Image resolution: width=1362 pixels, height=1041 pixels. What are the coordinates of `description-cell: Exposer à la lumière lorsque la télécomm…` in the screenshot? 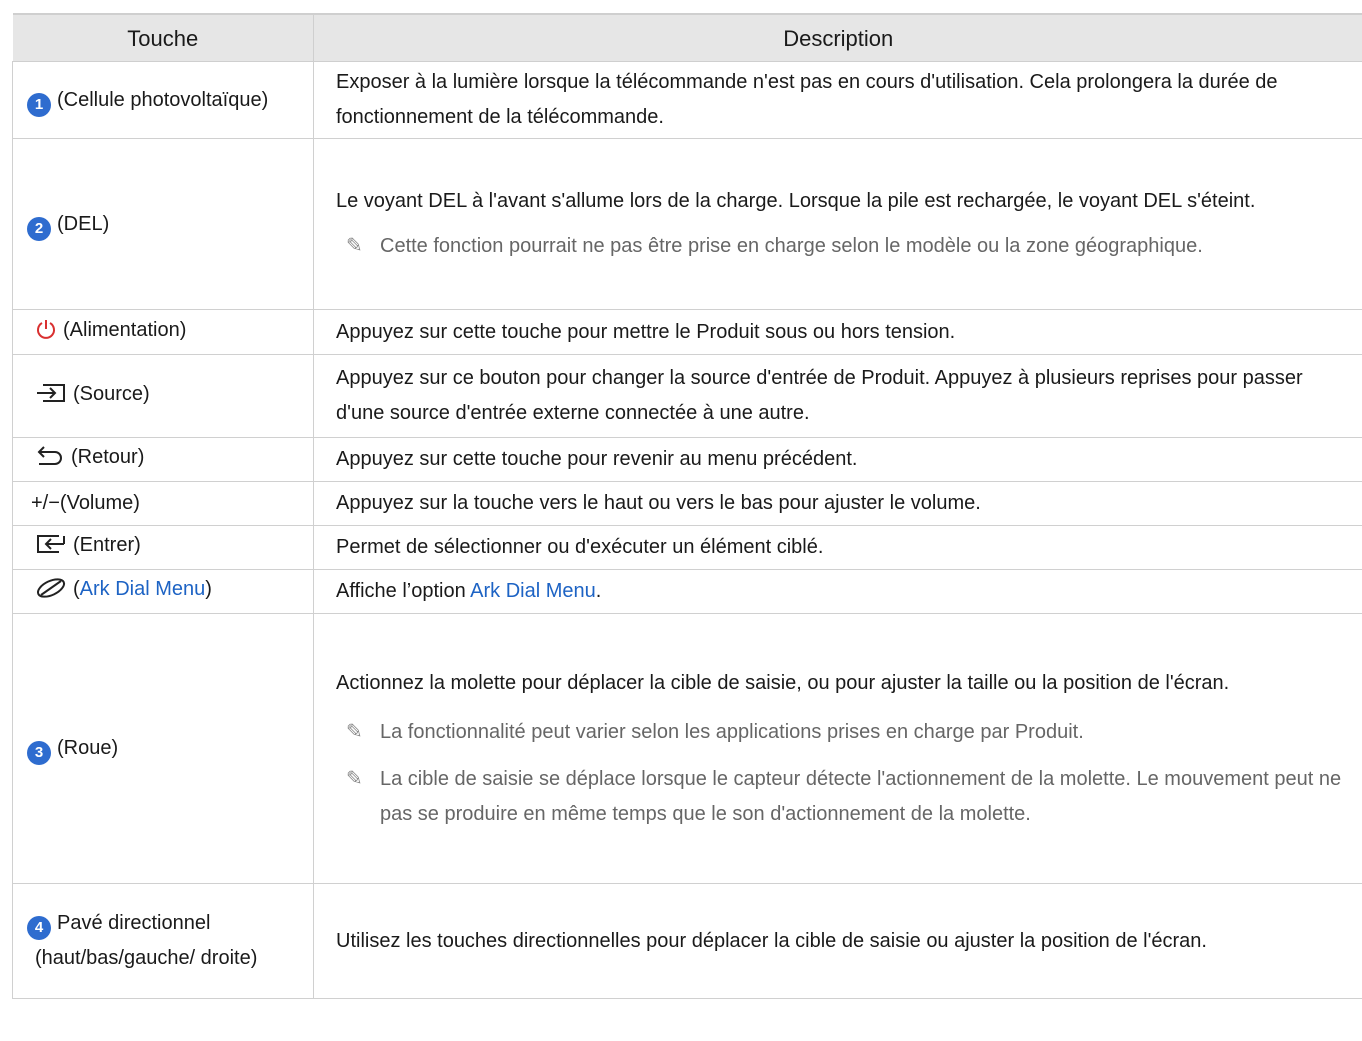 It's located at (837, 100).